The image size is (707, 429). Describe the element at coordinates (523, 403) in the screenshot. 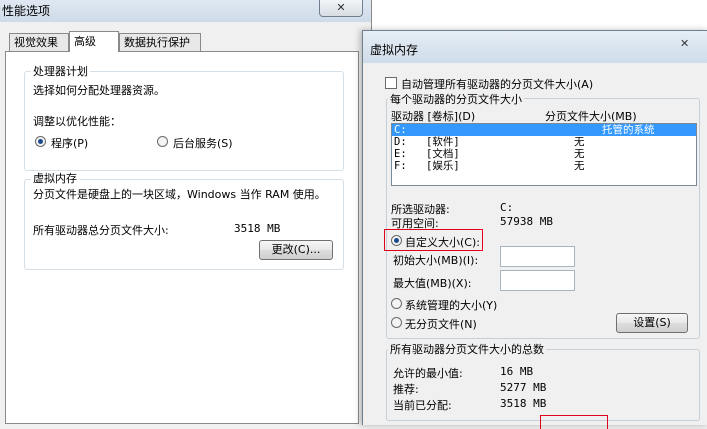

I see `currently-allocated-value: 3518 MB` at that location.